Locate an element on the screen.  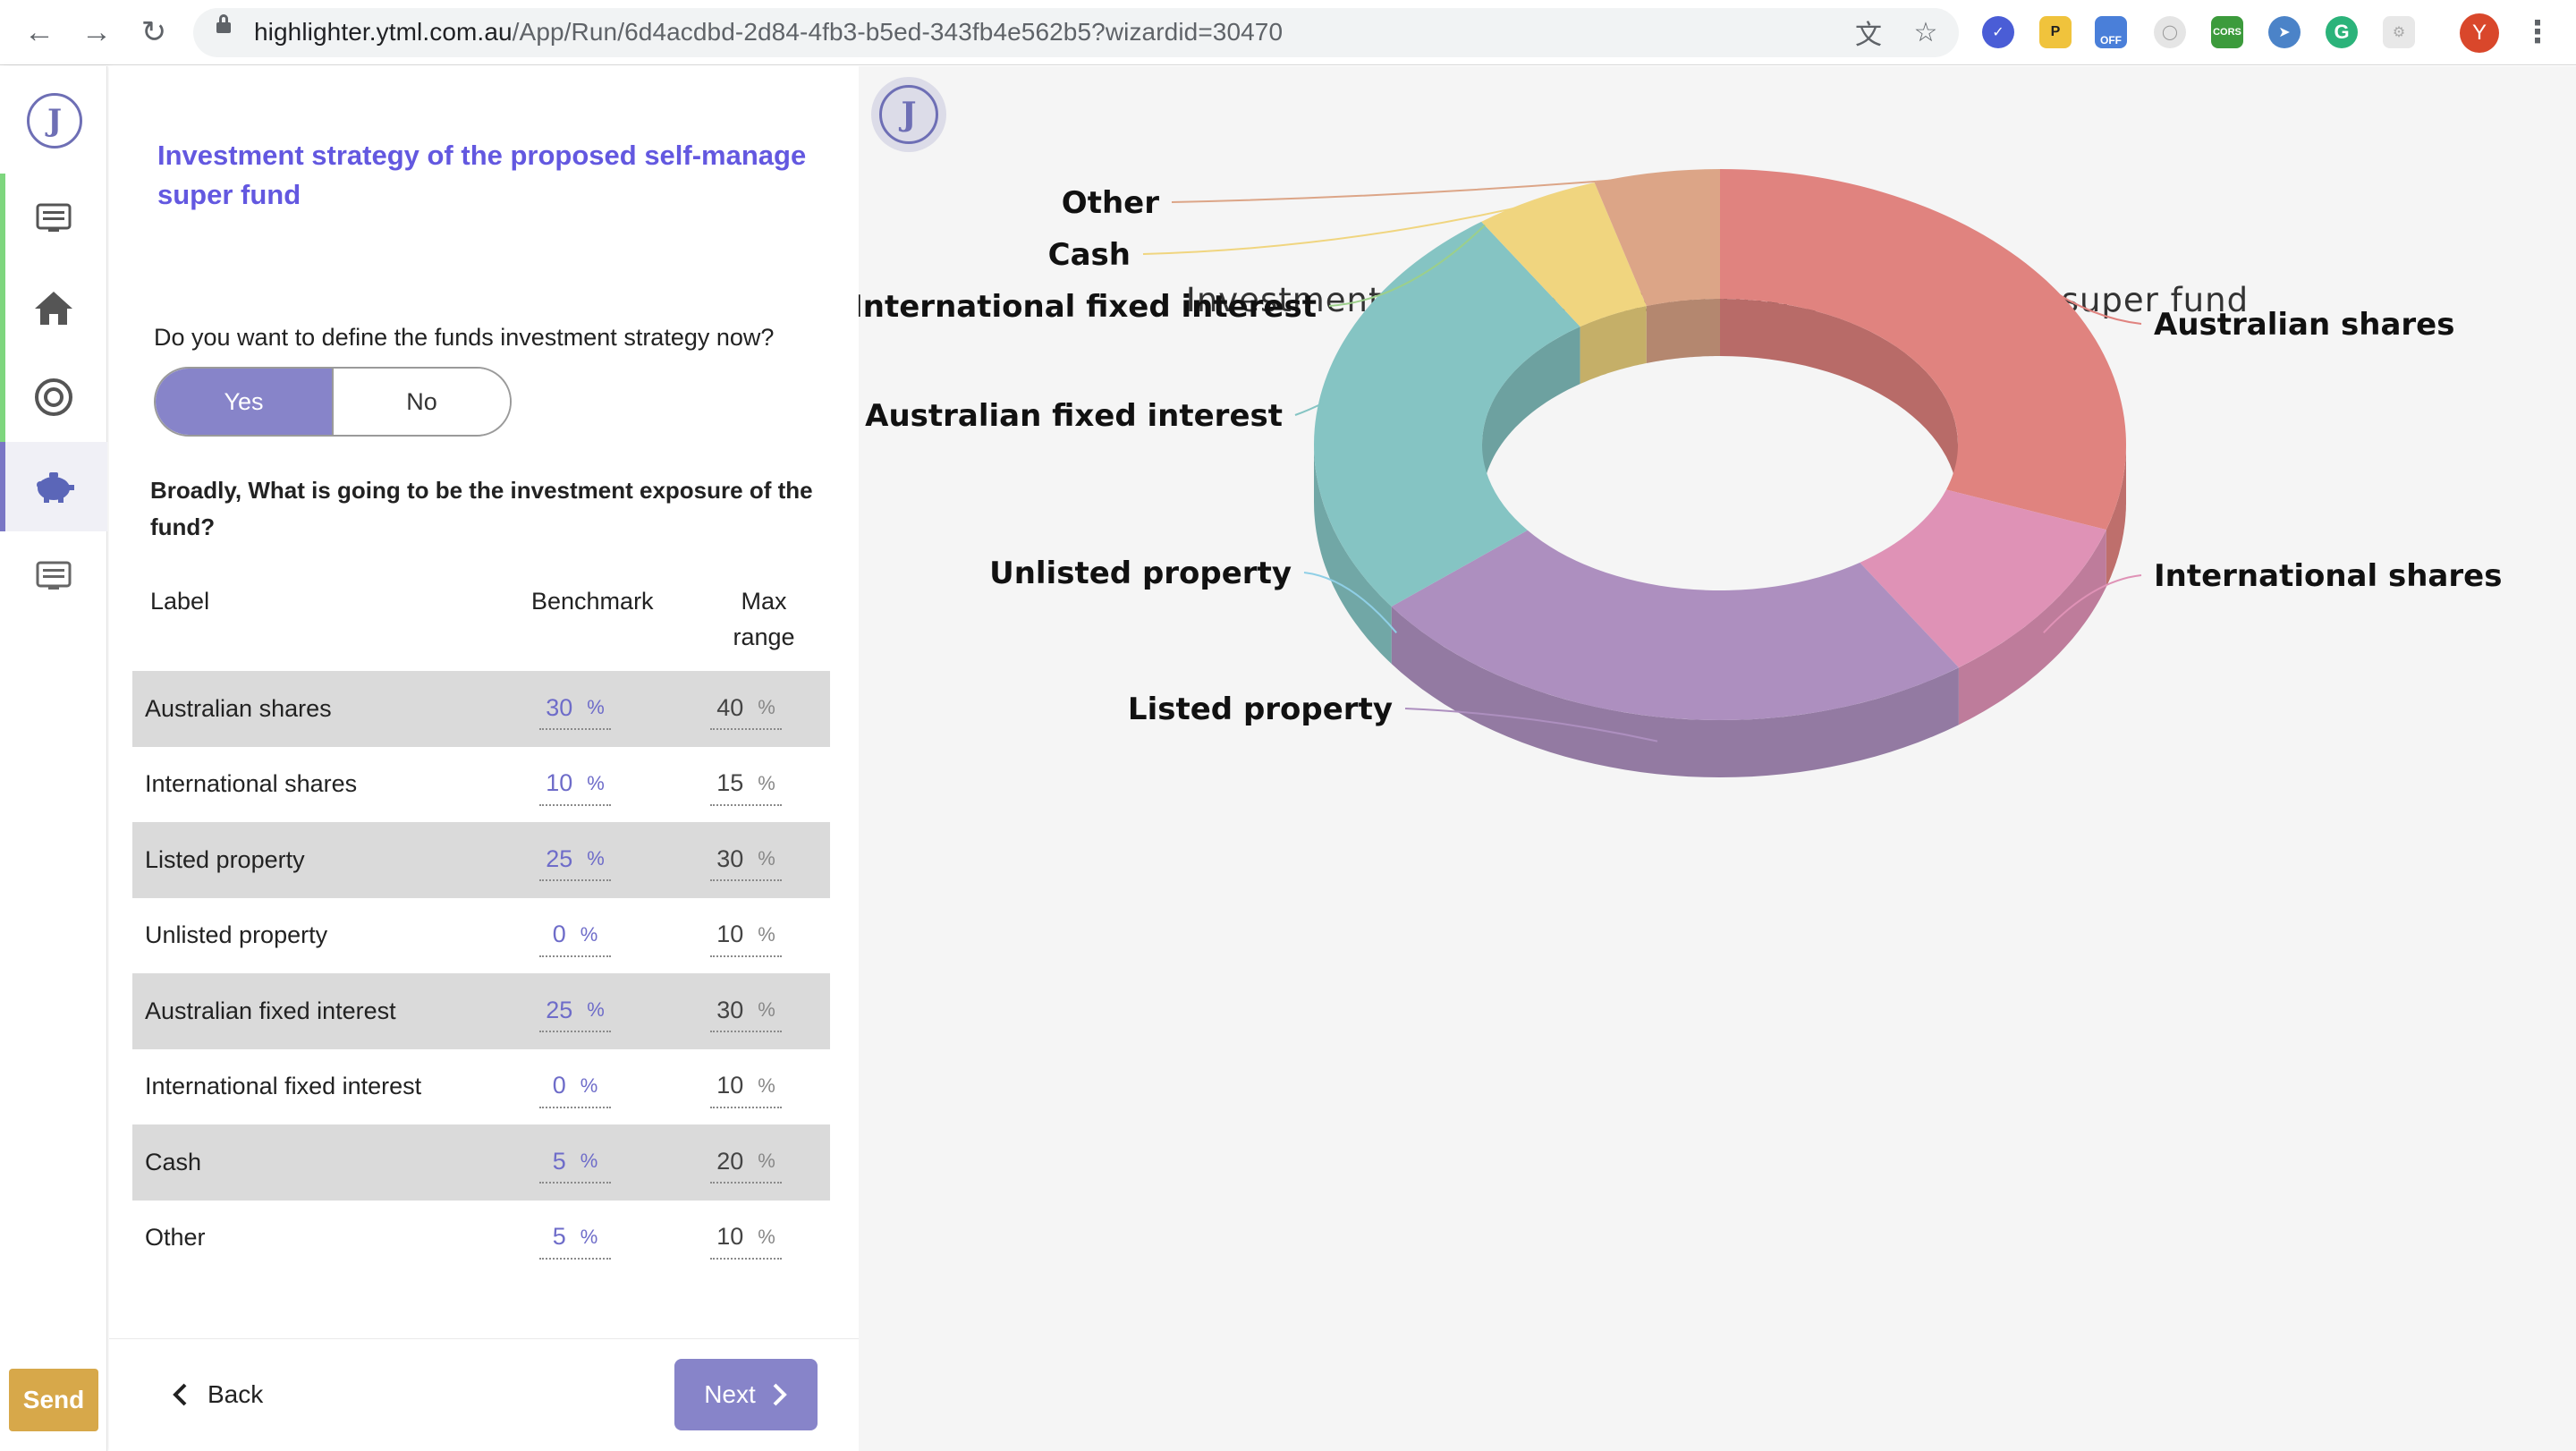
max-range-input: 15% is located at coordinates (746, 785).